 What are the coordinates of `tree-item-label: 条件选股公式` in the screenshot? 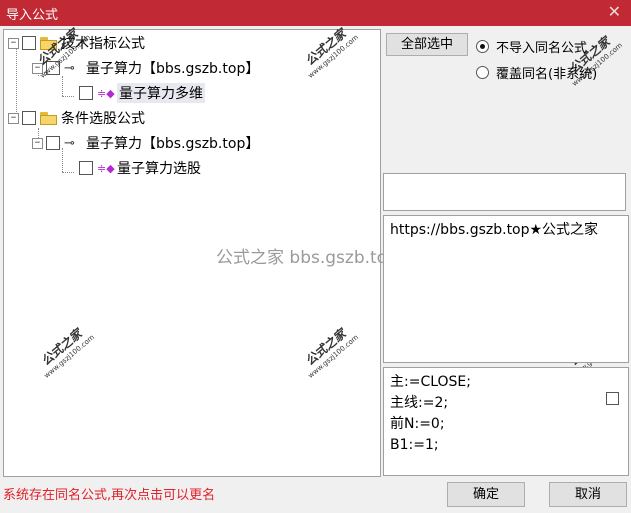 It's located at (103, 119).